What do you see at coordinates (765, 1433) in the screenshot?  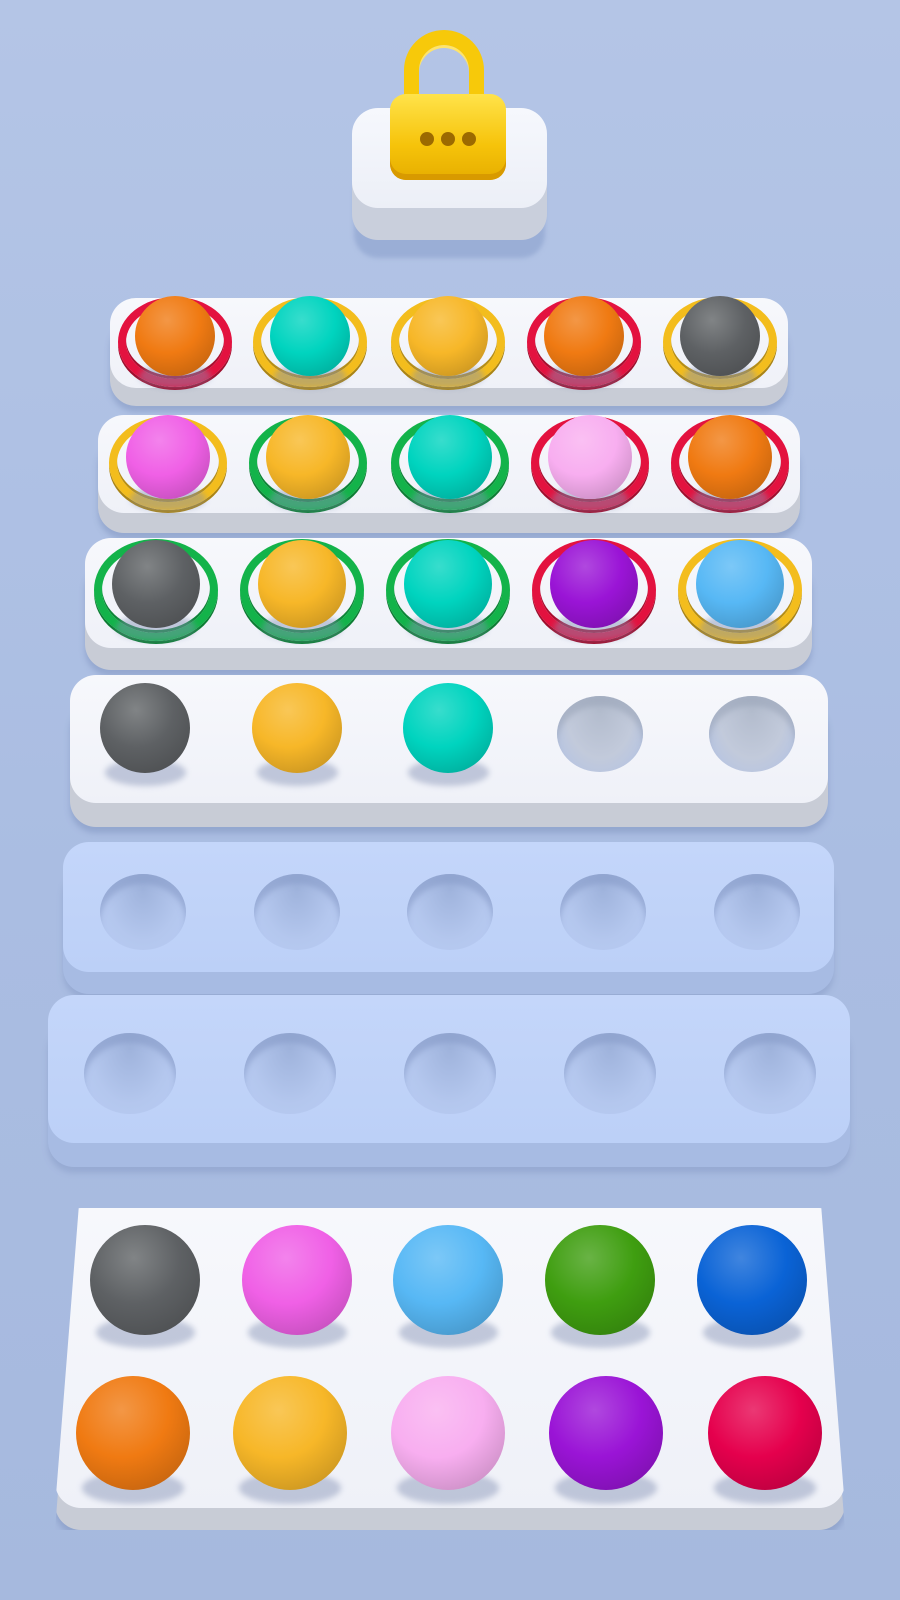 I see `palette-crimson-ball` at bounding box center [765, 1433].